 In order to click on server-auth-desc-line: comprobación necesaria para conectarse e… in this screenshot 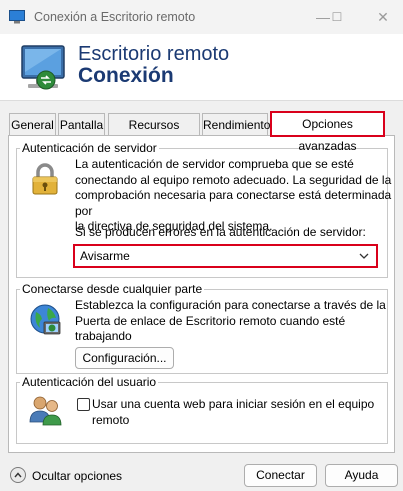, I will do `click(233, 203)`.